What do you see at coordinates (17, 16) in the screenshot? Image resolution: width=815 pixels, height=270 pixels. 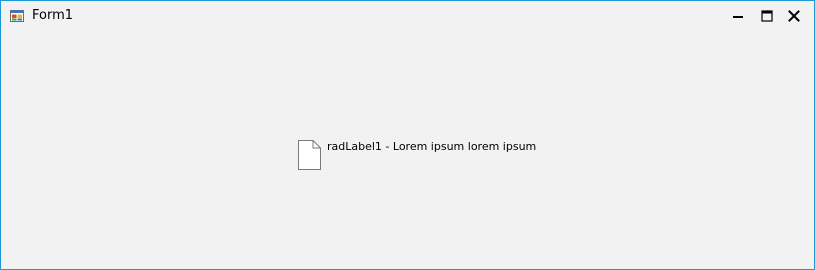 I see `winforms-app-icon` at bounding box center [17, 16].